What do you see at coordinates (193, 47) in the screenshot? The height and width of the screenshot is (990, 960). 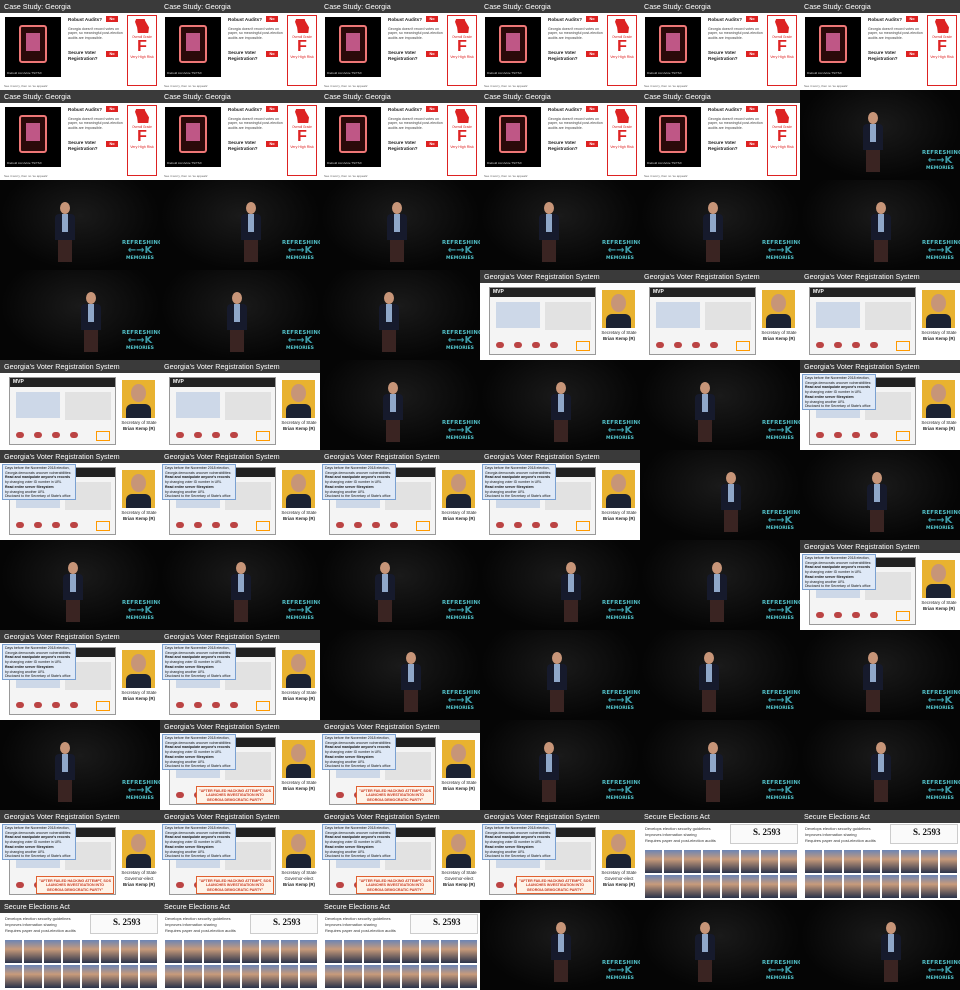 I see `voting-machine-image: Diebold AccuVote TS/TSX` at bounding box center [193, 47].